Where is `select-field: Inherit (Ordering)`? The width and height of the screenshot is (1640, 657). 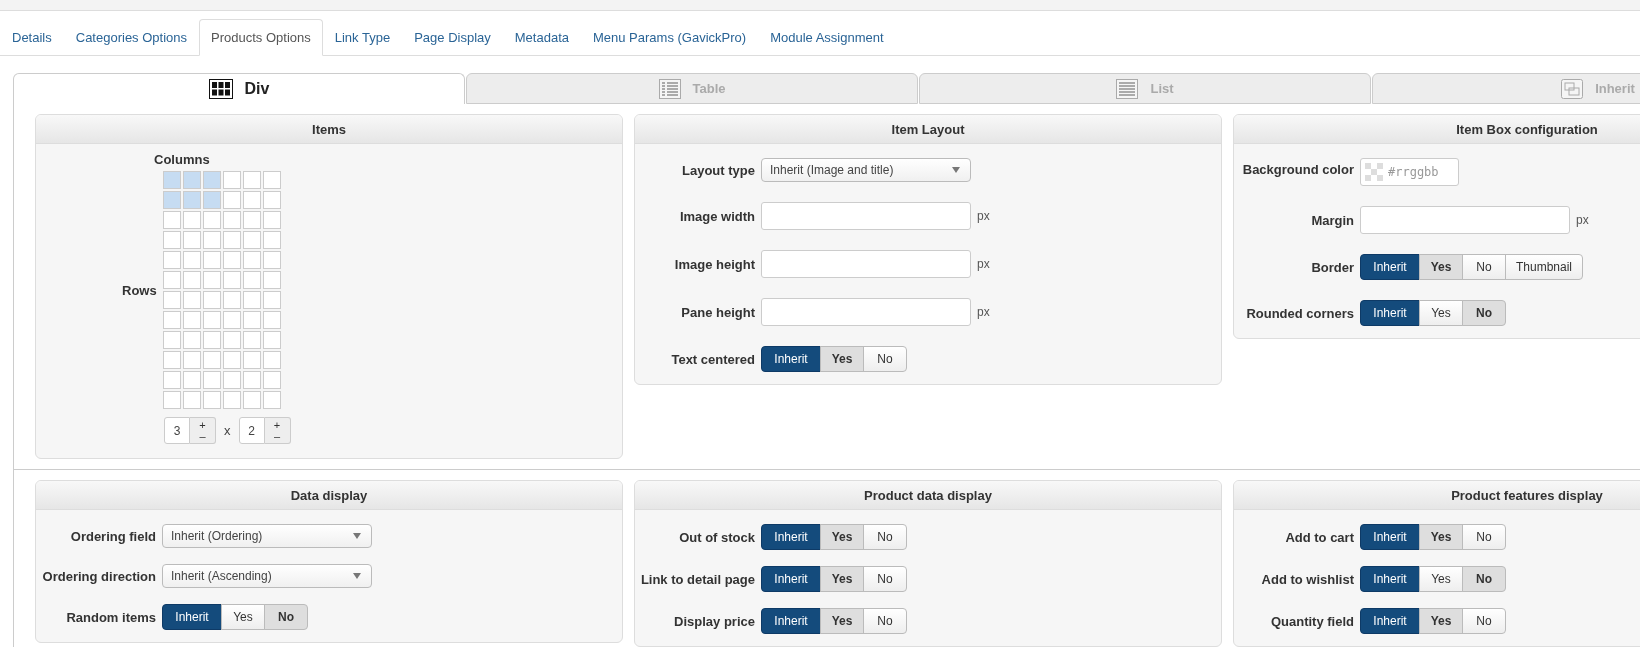
select-field: Inherit (Ordering) is located at coordinates (267, 536).